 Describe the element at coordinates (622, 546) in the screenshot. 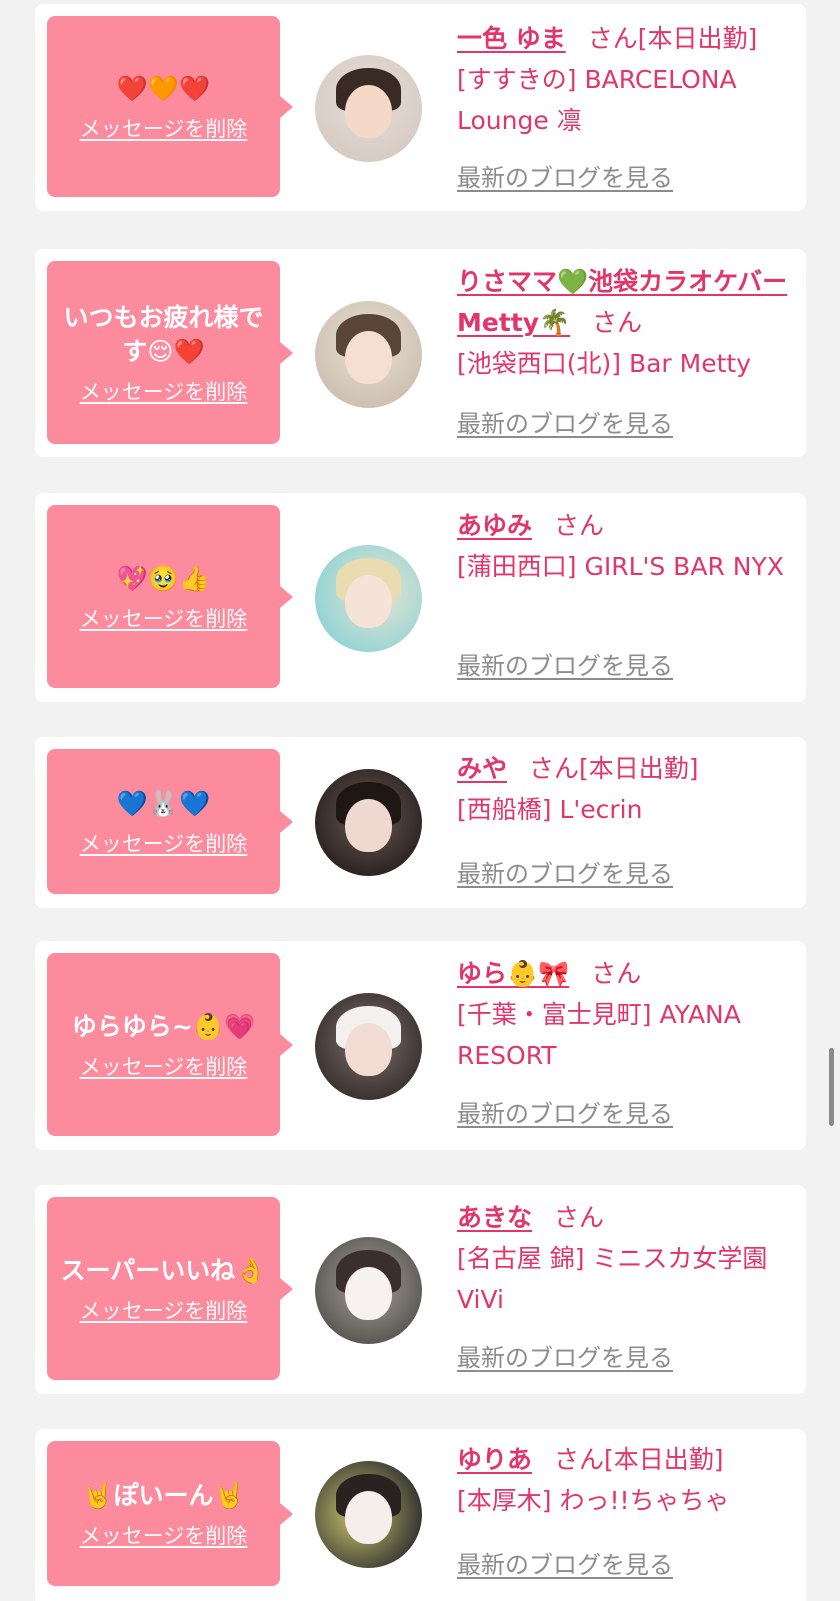

I see `profile-info: あゆみ さん [蒲田西口] GIRL'S BAR NYX` at that location.